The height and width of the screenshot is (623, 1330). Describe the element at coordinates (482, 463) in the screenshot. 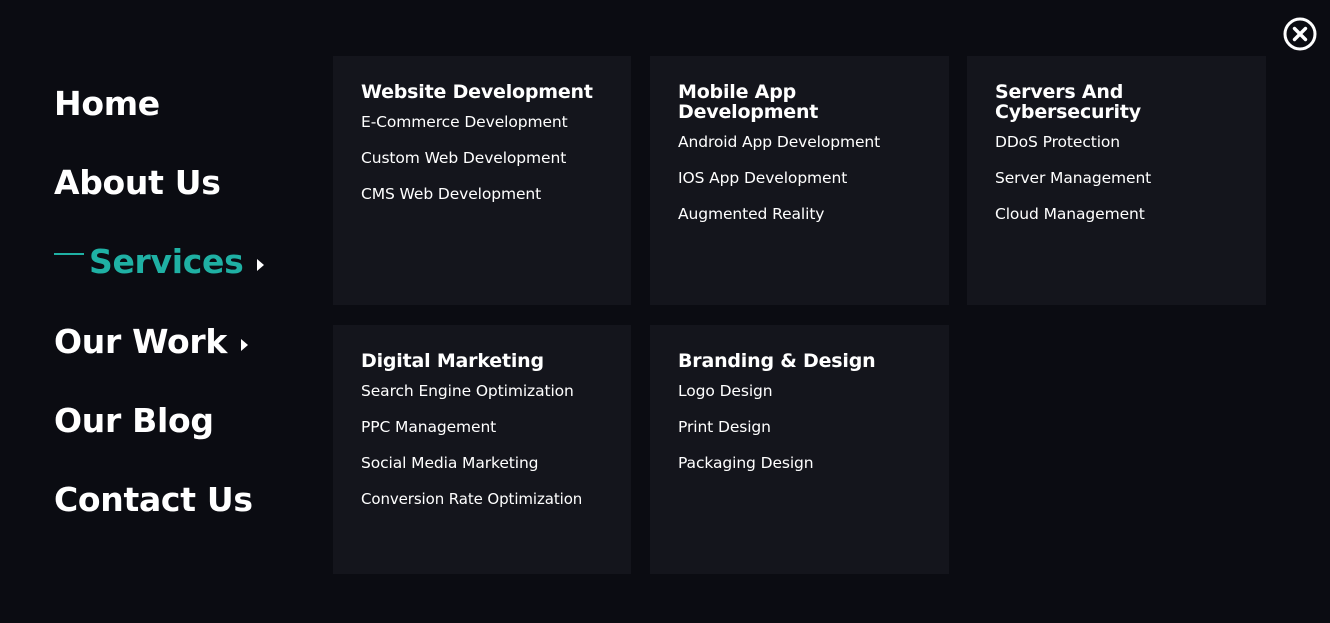

I see `service-link: Social Media Marketing` at that location.